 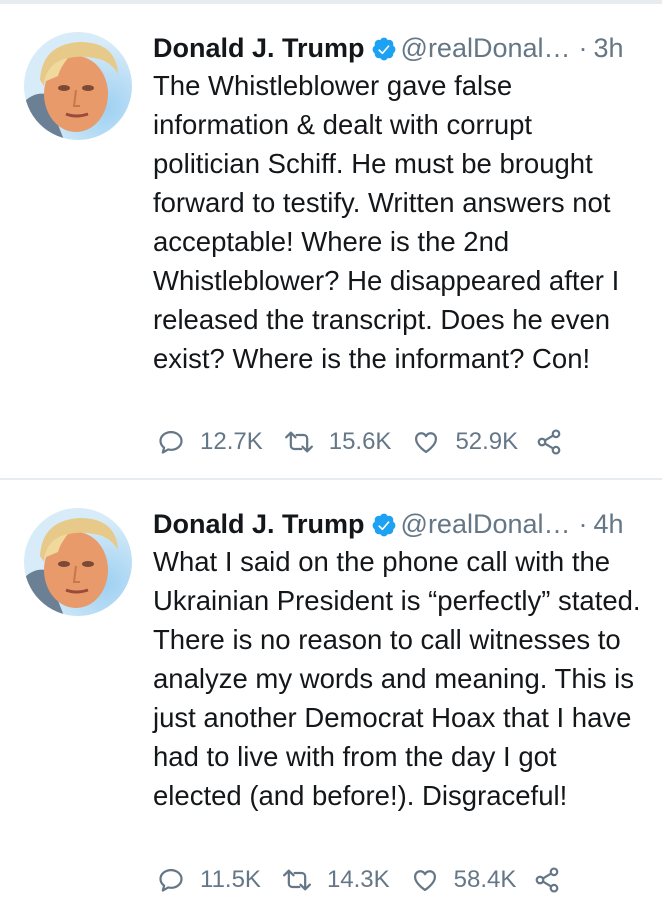 I want to click on tweet-header: Donald J. Trump @realDonal… · 3h, so click(x=407, y=48).